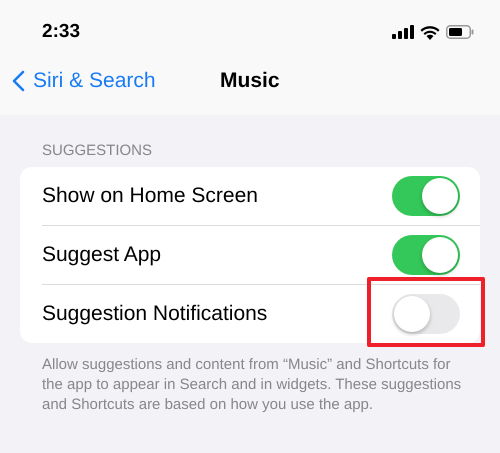  I want to click on section-footer: Allow suggestions and content from “Music” and Shortcuts for the app to appear in Search and in widgets. These suggestions and Shortcuts are based on how you use the app., so click(250, 385).